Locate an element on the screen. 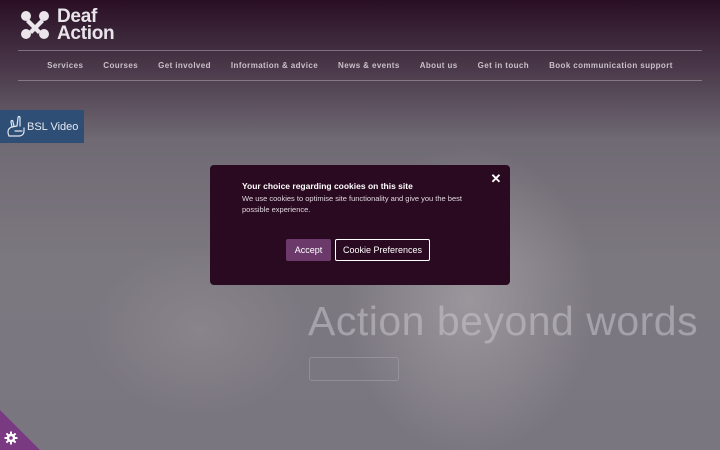 The width and height of the screenshot is (720, 450). bsl-video-label: BSL Video is located at coordinates (53, 126).